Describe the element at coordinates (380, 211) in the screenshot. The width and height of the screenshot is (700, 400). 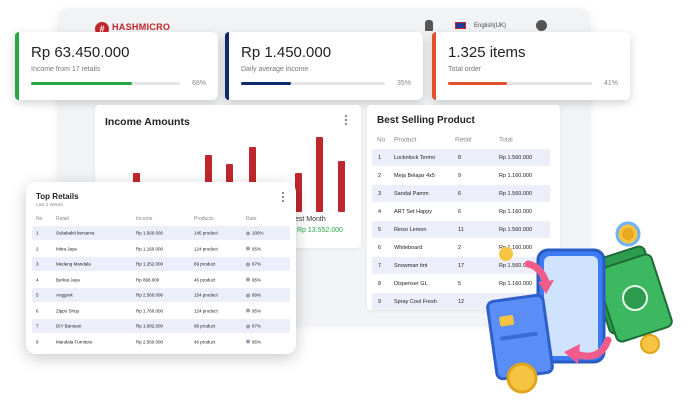
I see `cell-no: 4` at that location.